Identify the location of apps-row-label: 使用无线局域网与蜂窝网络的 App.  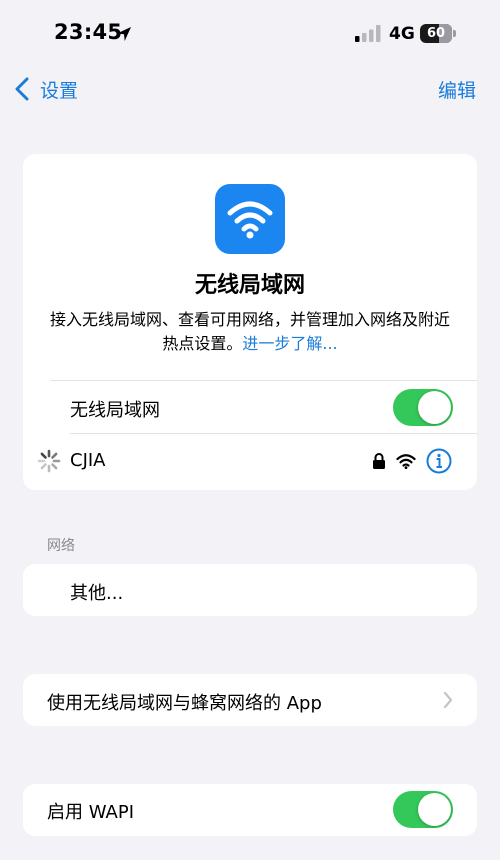
(184, 703).